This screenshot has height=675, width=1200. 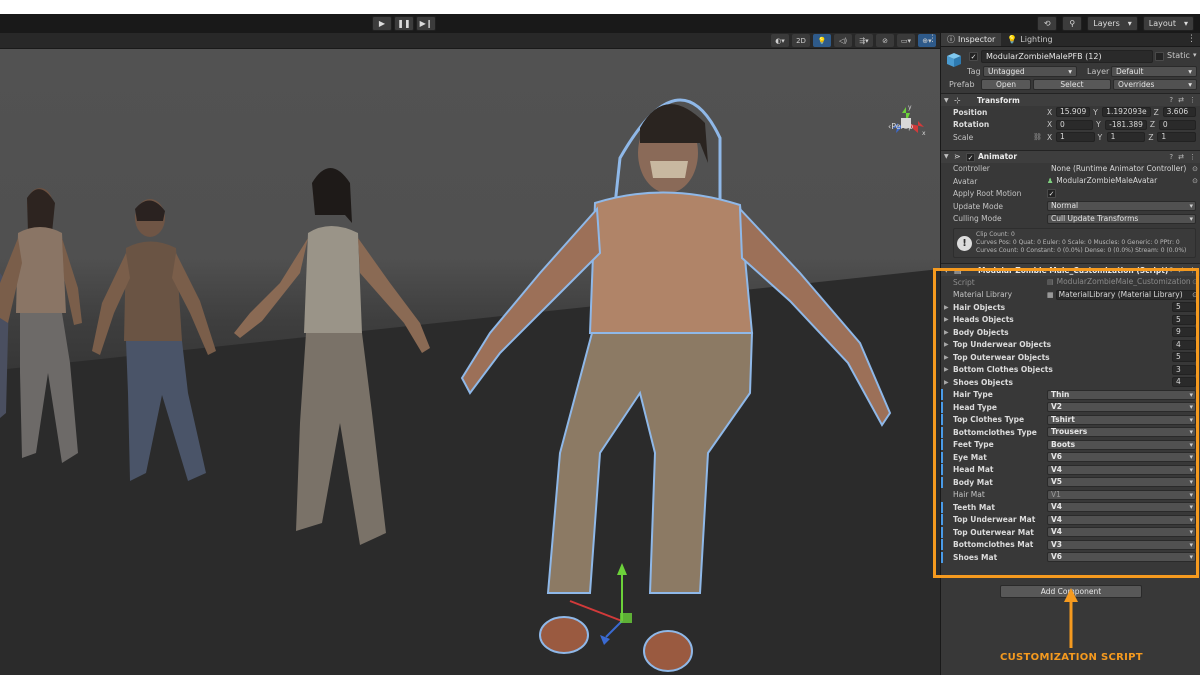 I want to click on transform-header: ▼ ⊹ Transform ? ⇄ ⋮, so click(x=1070, y=99).